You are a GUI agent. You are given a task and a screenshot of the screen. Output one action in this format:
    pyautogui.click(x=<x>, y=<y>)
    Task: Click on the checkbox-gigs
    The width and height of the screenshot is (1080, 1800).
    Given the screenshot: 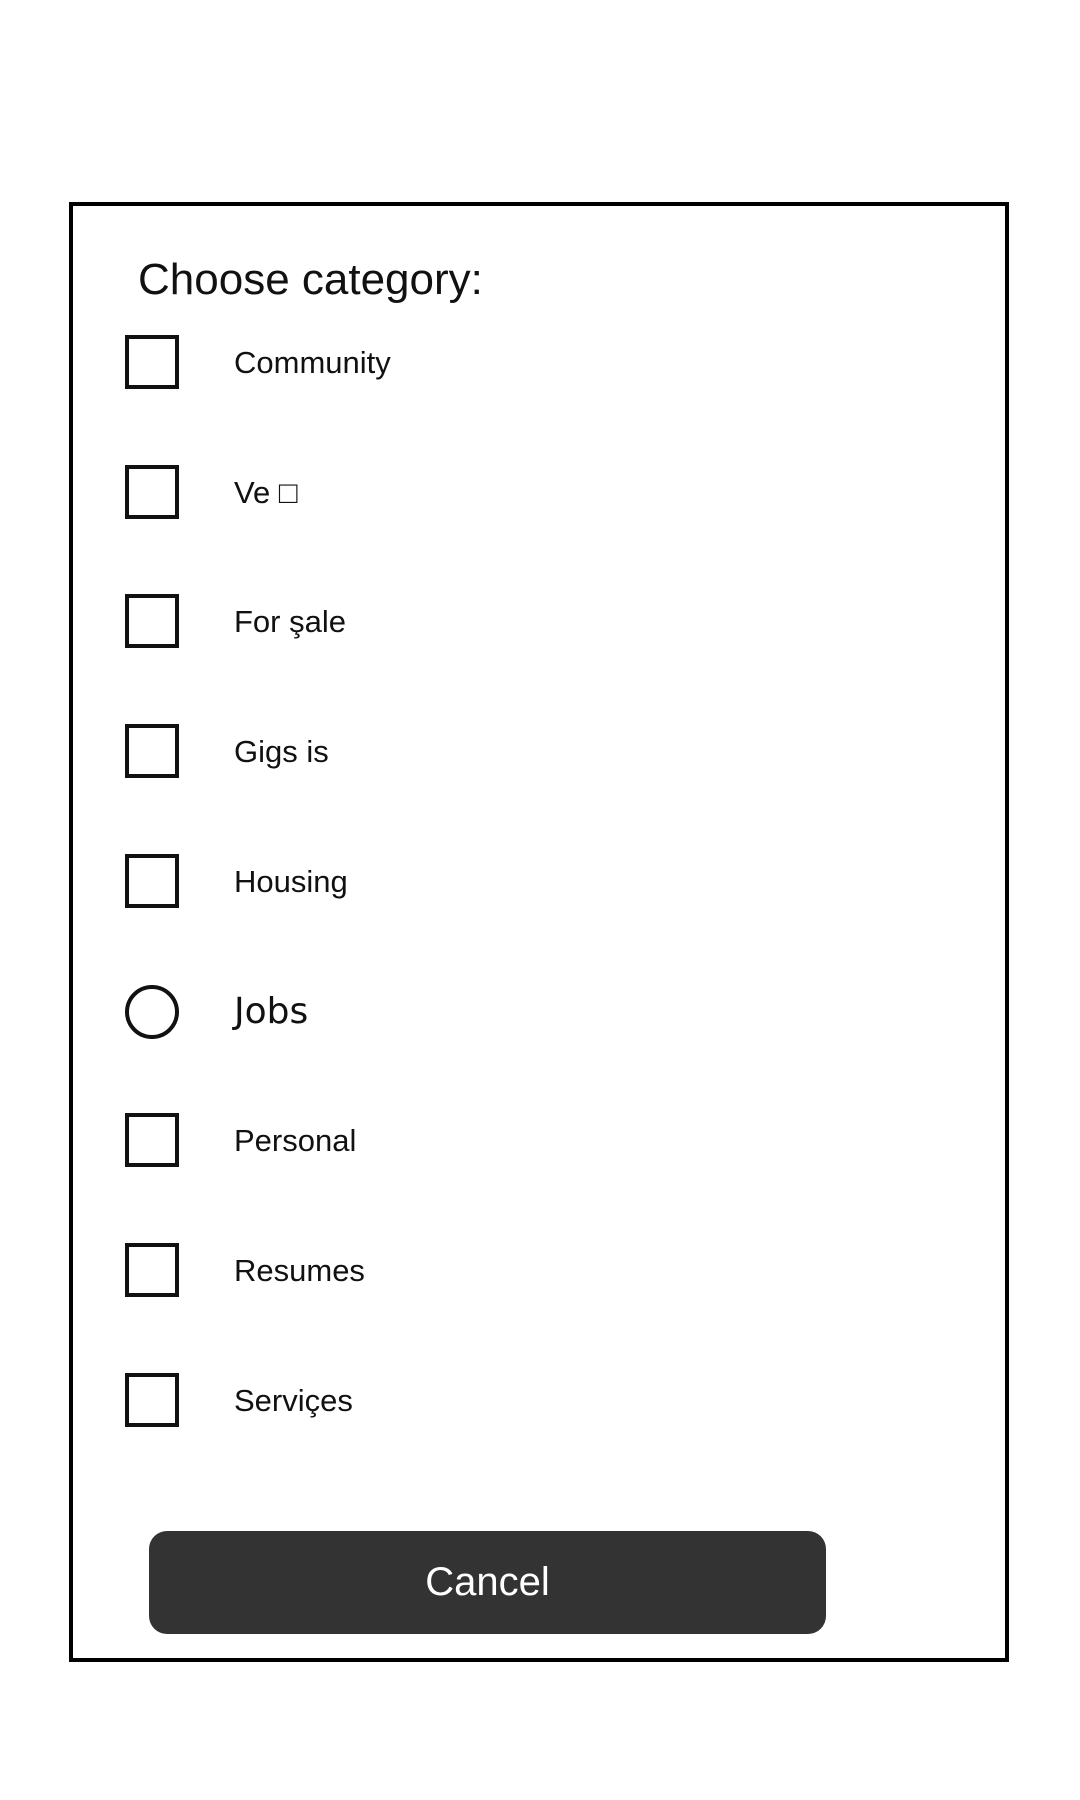 What is the action you would take?
    pyautogui.click(x=152, y=751)
    